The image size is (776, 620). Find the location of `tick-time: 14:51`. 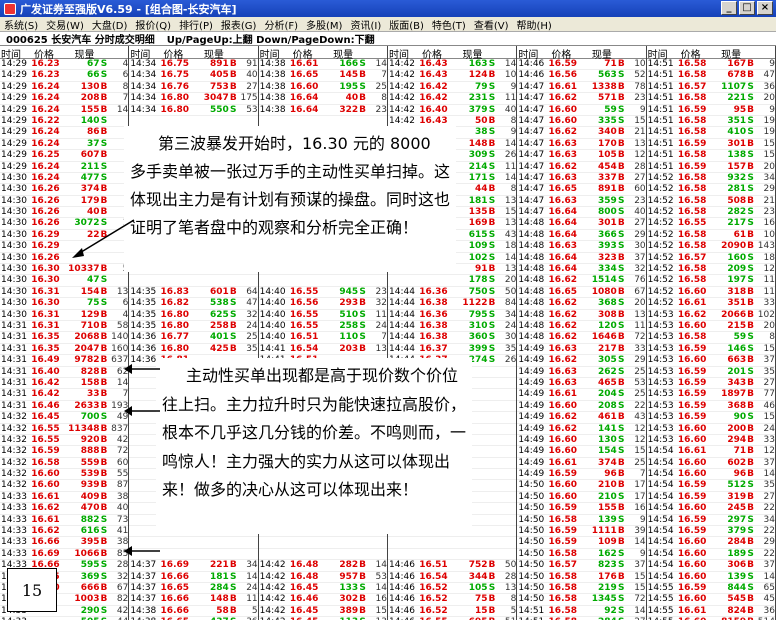

tick-time: 14:51 is located at coordinates (660, 86).